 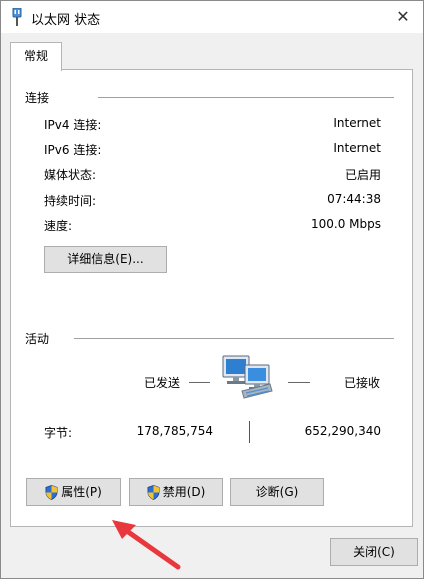 What do you see at coordinates (70, 175) in the screenshot?
I see `media-state-label: 媒体状态:` at bounding box center [70, 175].